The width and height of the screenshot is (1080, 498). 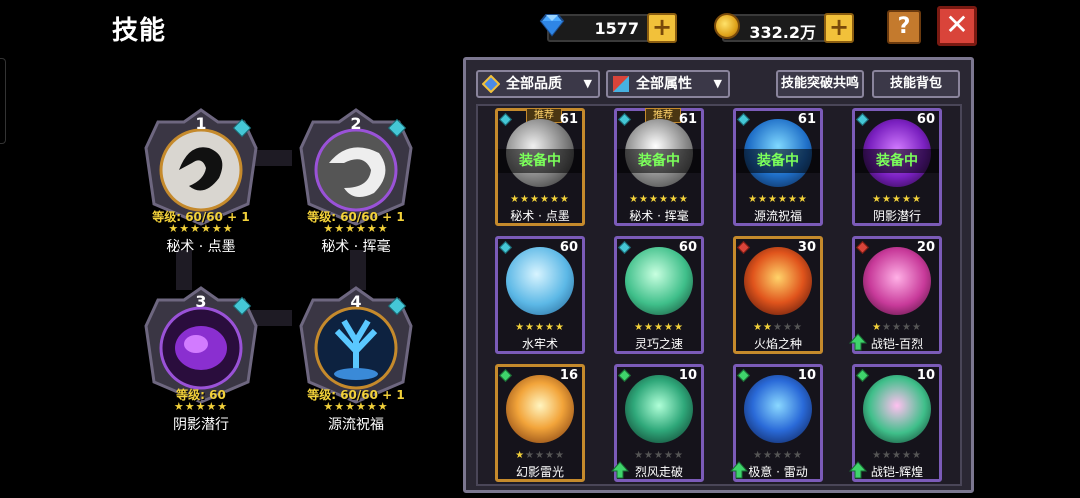 I want to click on skill-card: 61 装备中 ★★★★★★ 源流祝福, so click(x=778, y=167).